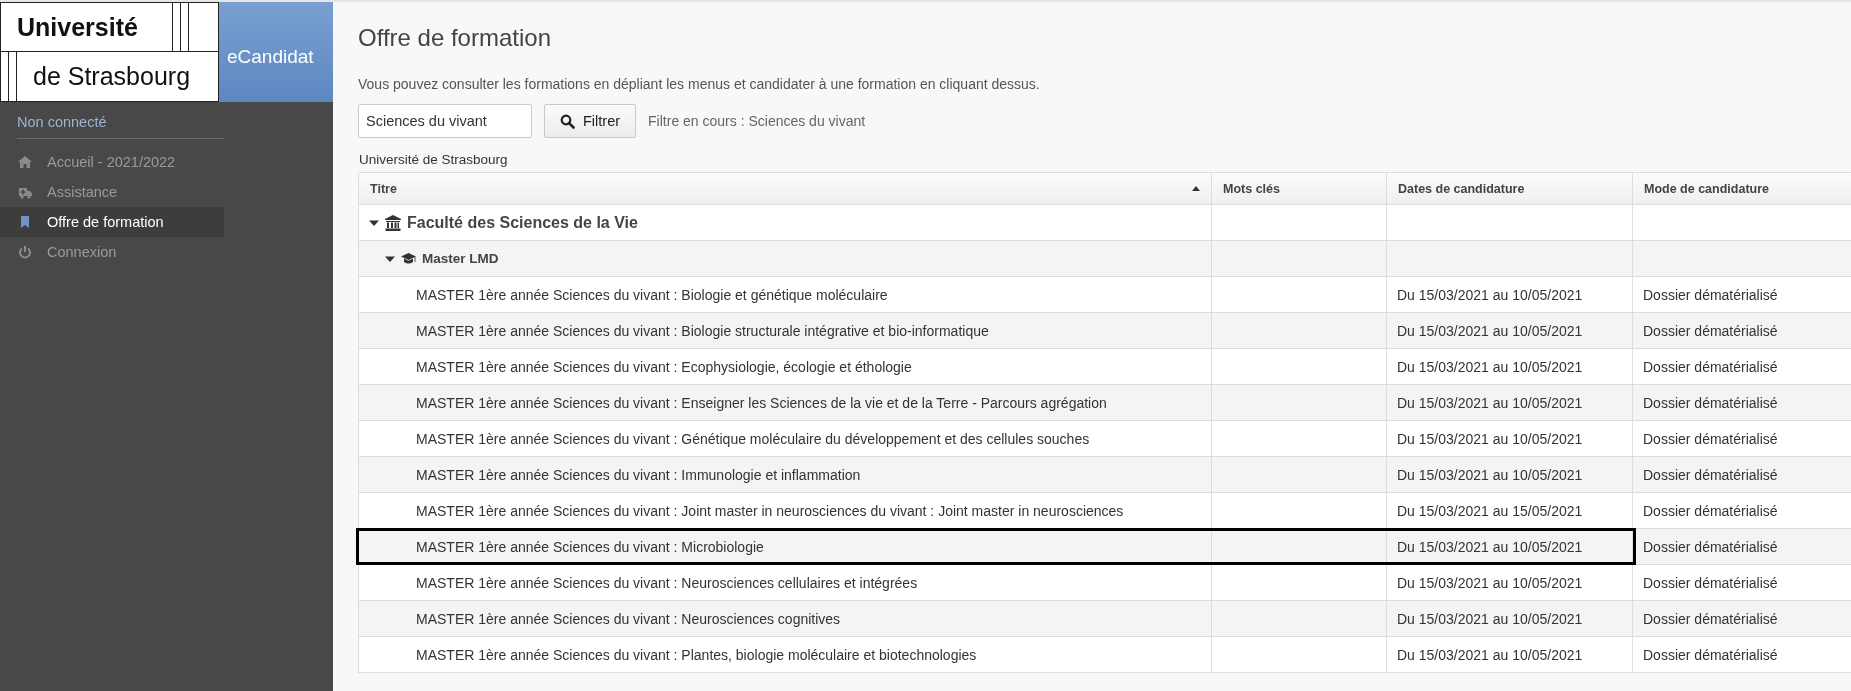 This screenshot has width=1851, height=691. Describe the element at coordinates (25, 192) in the screenshot. I see `ambulance-icon` at that location.